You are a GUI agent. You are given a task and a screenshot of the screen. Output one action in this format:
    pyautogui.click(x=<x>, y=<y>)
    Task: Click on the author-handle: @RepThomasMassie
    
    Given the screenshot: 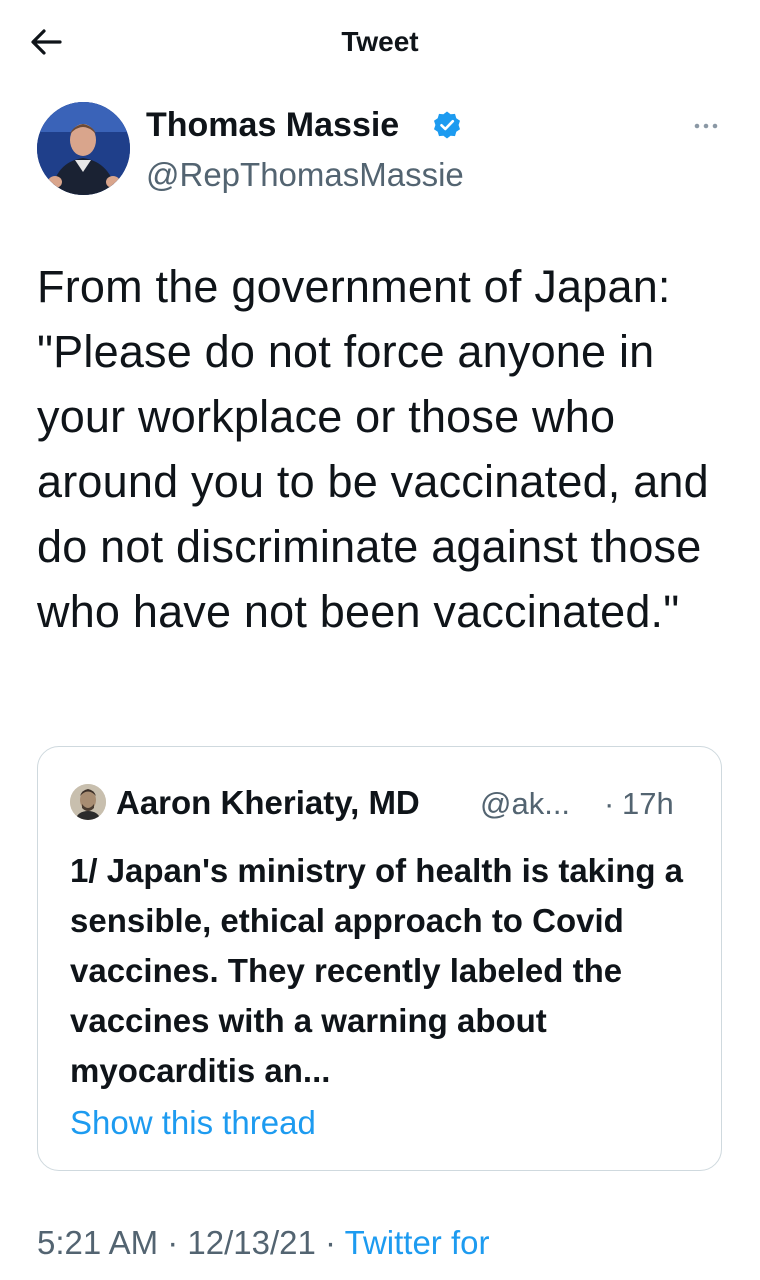 What is the action you would take?
    pyautogui.click(x=305, y=175)
    